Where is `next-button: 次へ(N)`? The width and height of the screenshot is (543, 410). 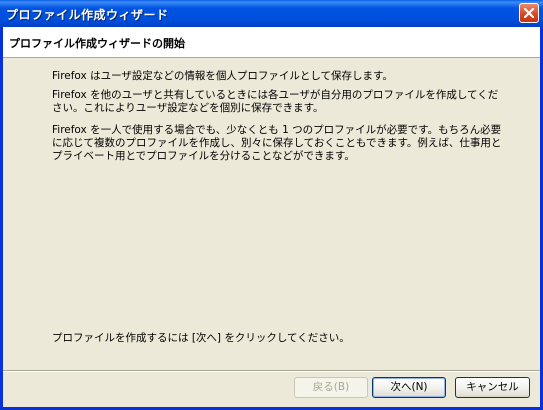
next-button: 次へ(N) is located at coordinates (409, 387).